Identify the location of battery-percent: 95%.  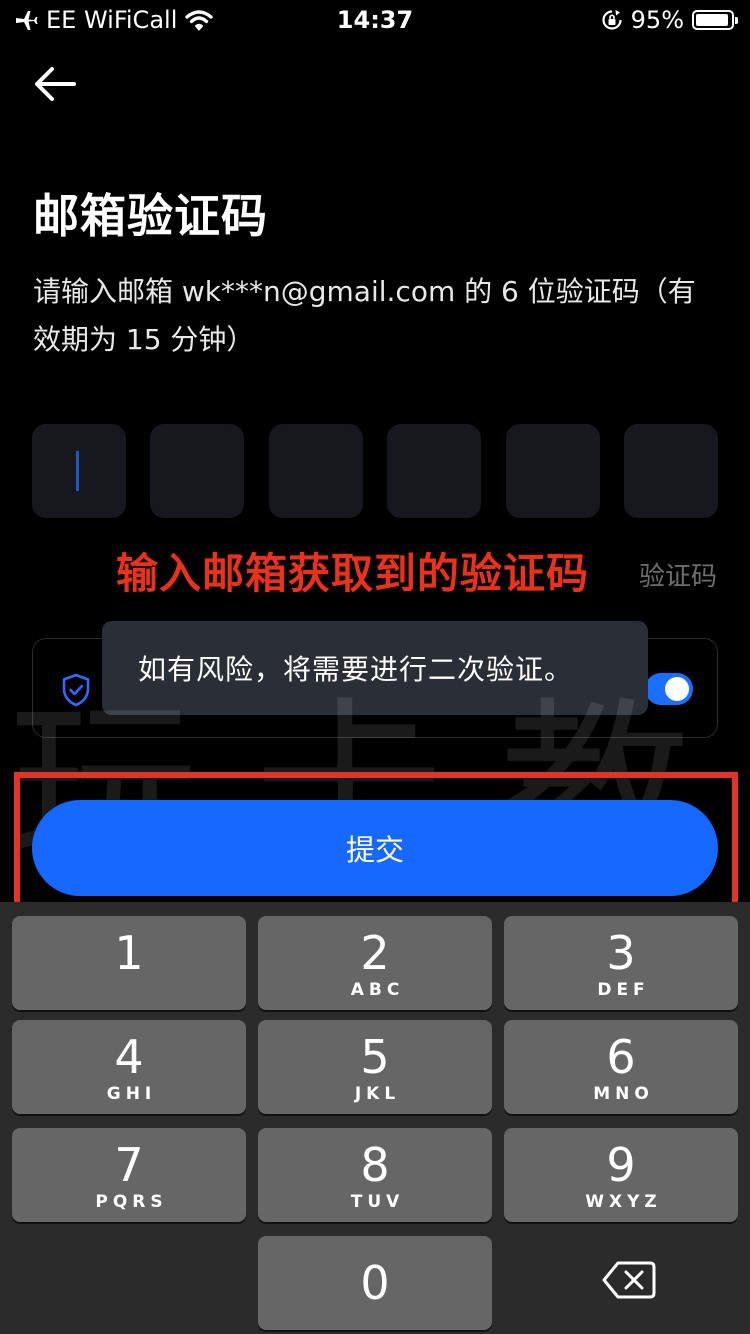
(657, 20).